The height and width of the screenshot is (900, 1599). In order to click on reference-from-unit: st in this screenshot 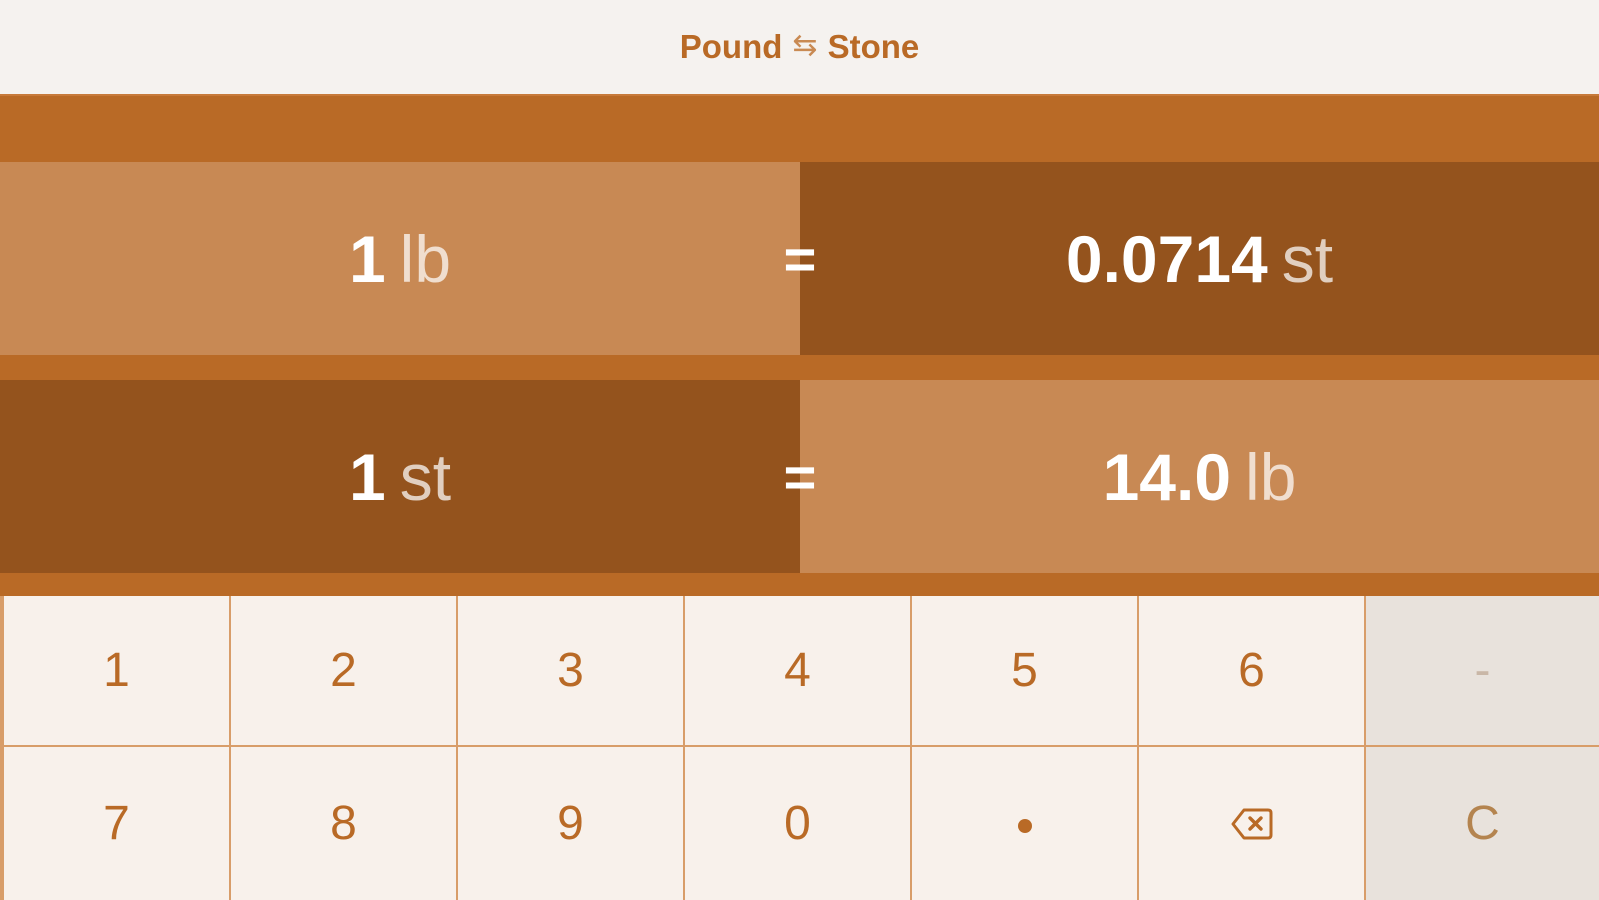, I will do `click(425, 476)`.